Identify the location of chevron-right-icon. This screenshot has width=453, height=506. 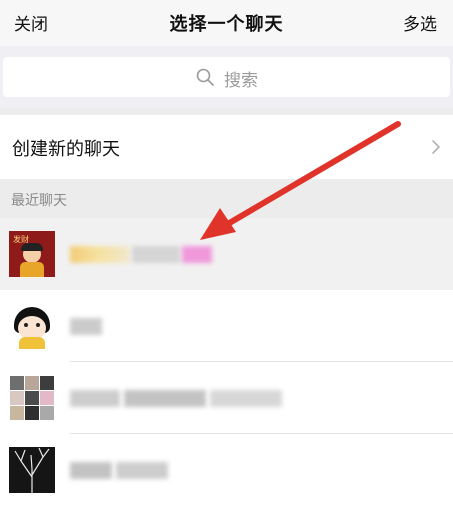
(436, 147).